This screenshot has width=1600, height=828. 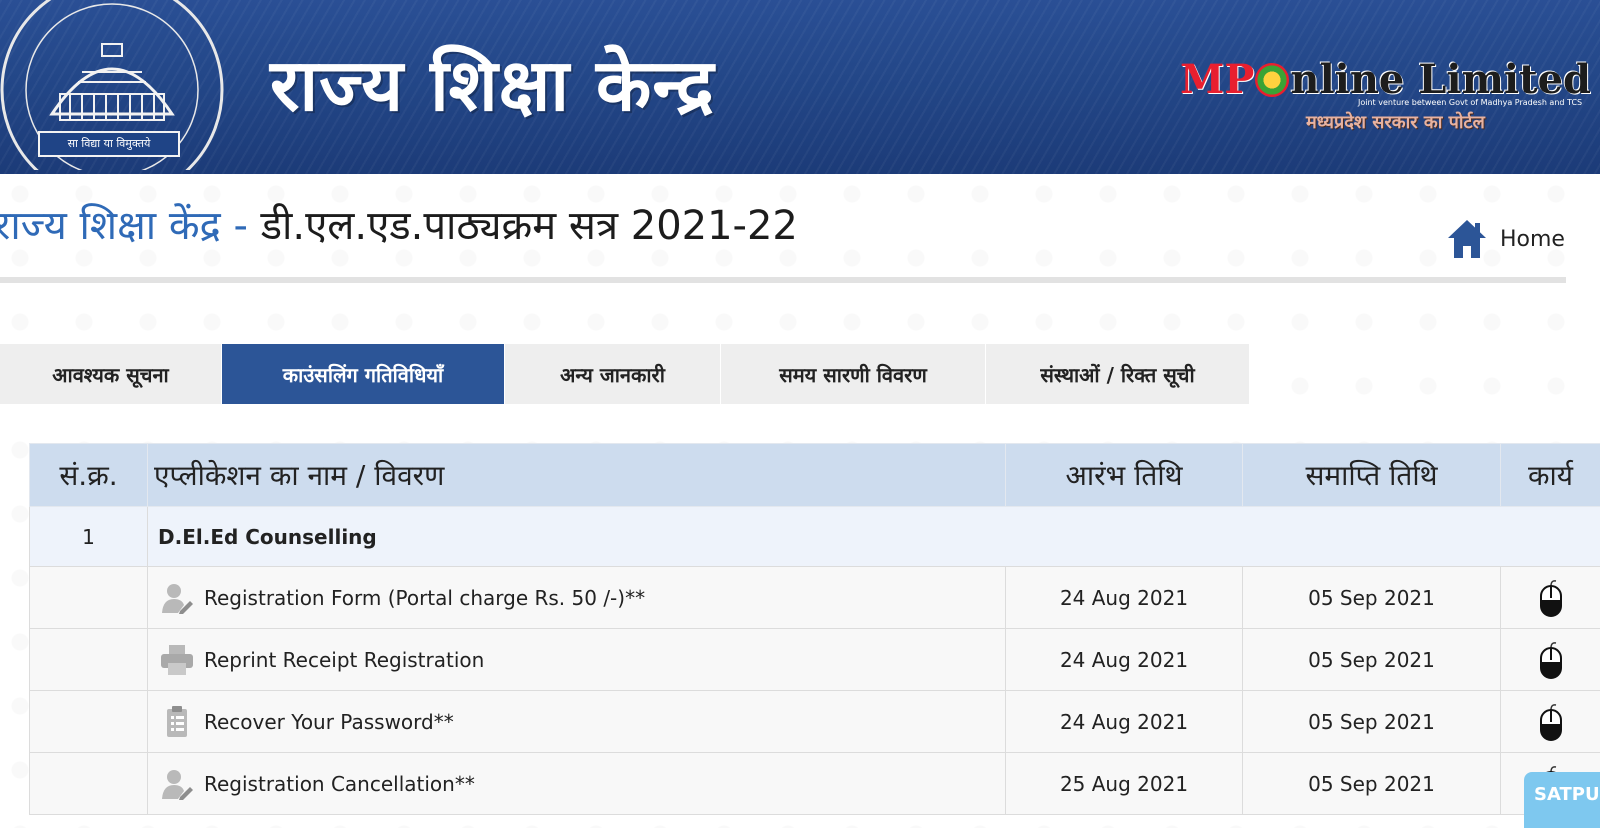 What do you see at coordinates (109, 144) in the screenshot?
I see `seal-motto: सा विद्या या विमुक्तये` at bounding box center [109, 144].